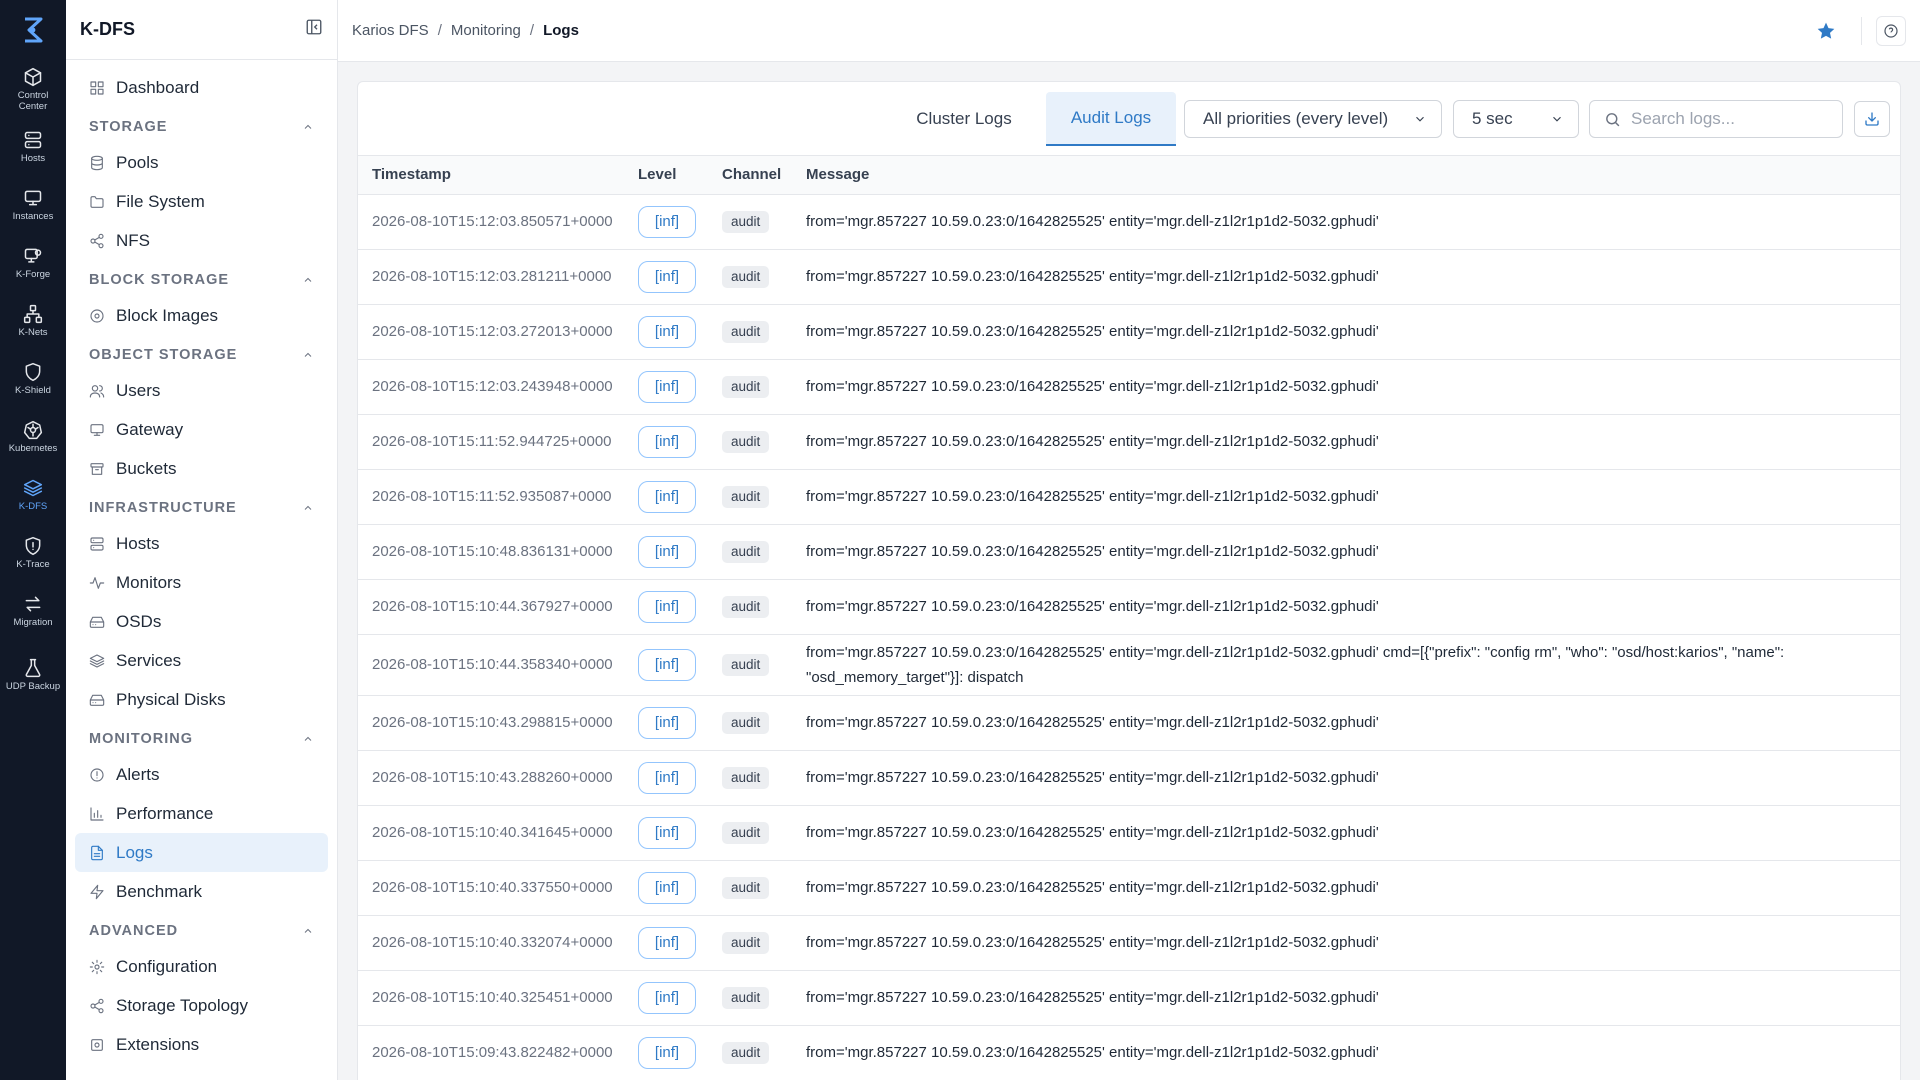  Describe the element at coordinates (97, 774) in the screenshot. I see `alert-circle-icon` at that location.